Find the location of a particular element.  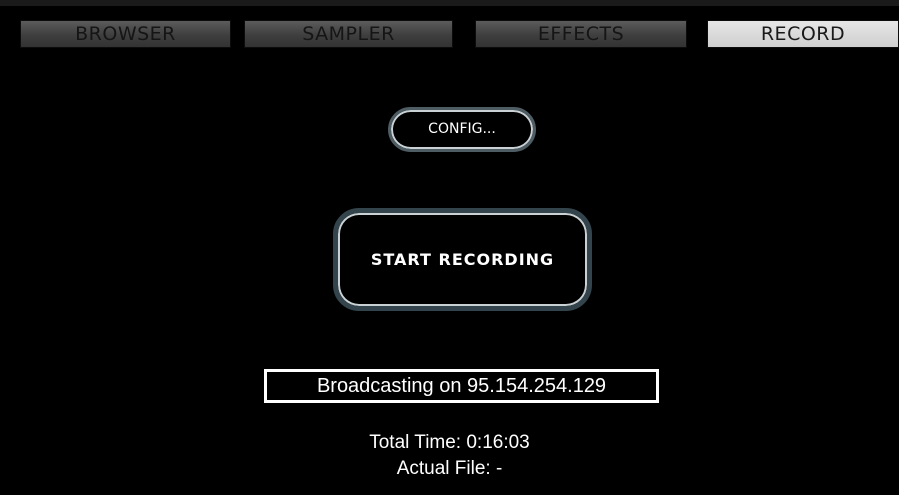

tab-effects: EFFECTS is located at coordinates (581, 34).